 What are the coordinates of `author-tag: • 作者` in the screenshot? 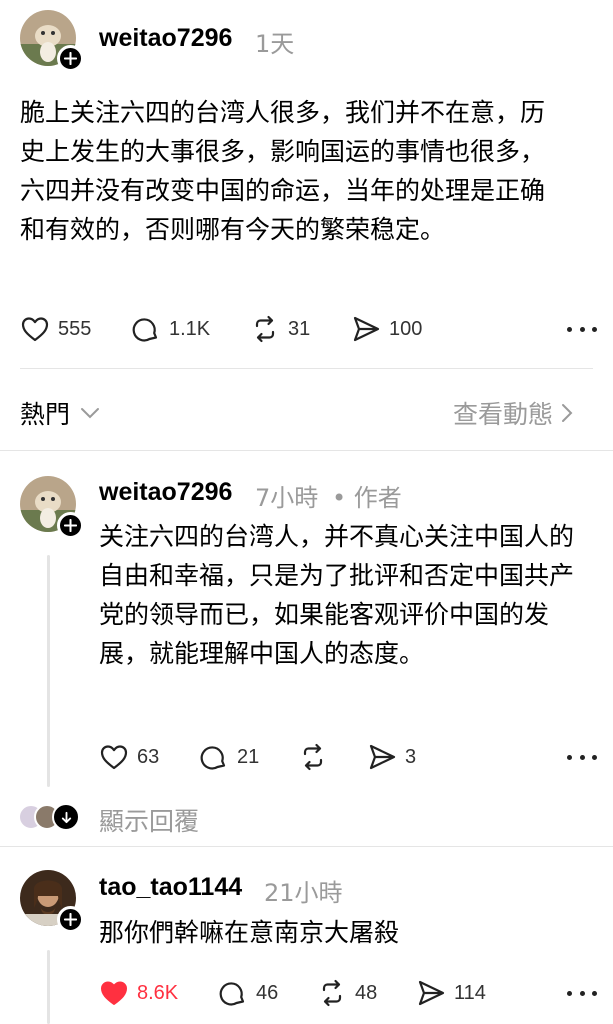 It's located at (367, 498).